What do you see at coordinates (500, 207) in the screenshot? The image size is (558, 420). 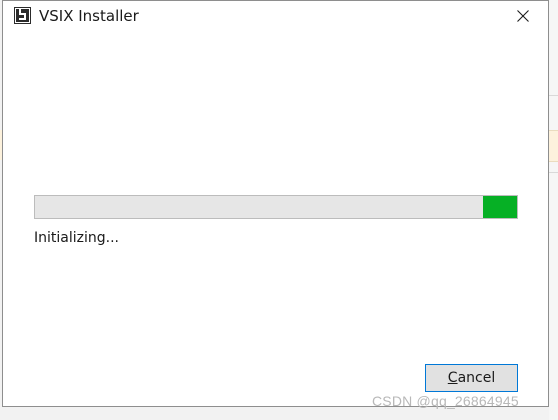 I see `progress-bar-fill` at bounding box center [500, 207].